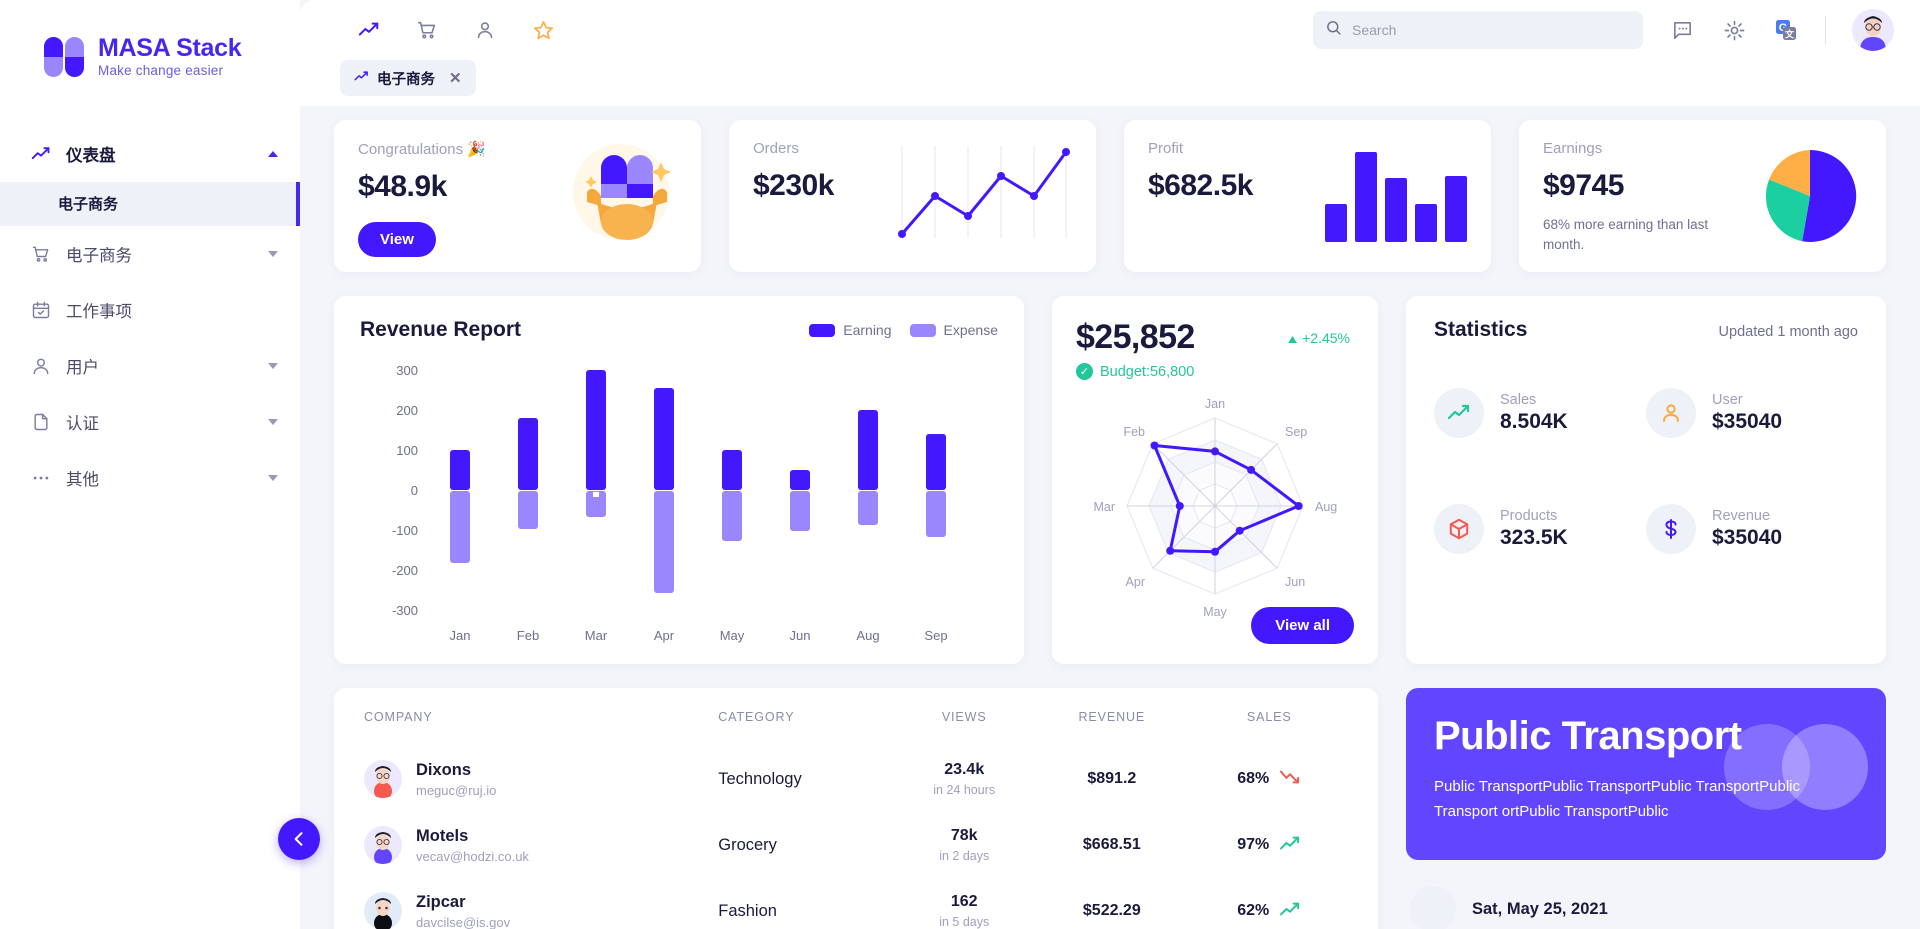 The image size is (1920, 929). What do you see at coordinates (1110, 30) in the screenshot?
I see `topbar: G文` at bounding box center [1110, 30].